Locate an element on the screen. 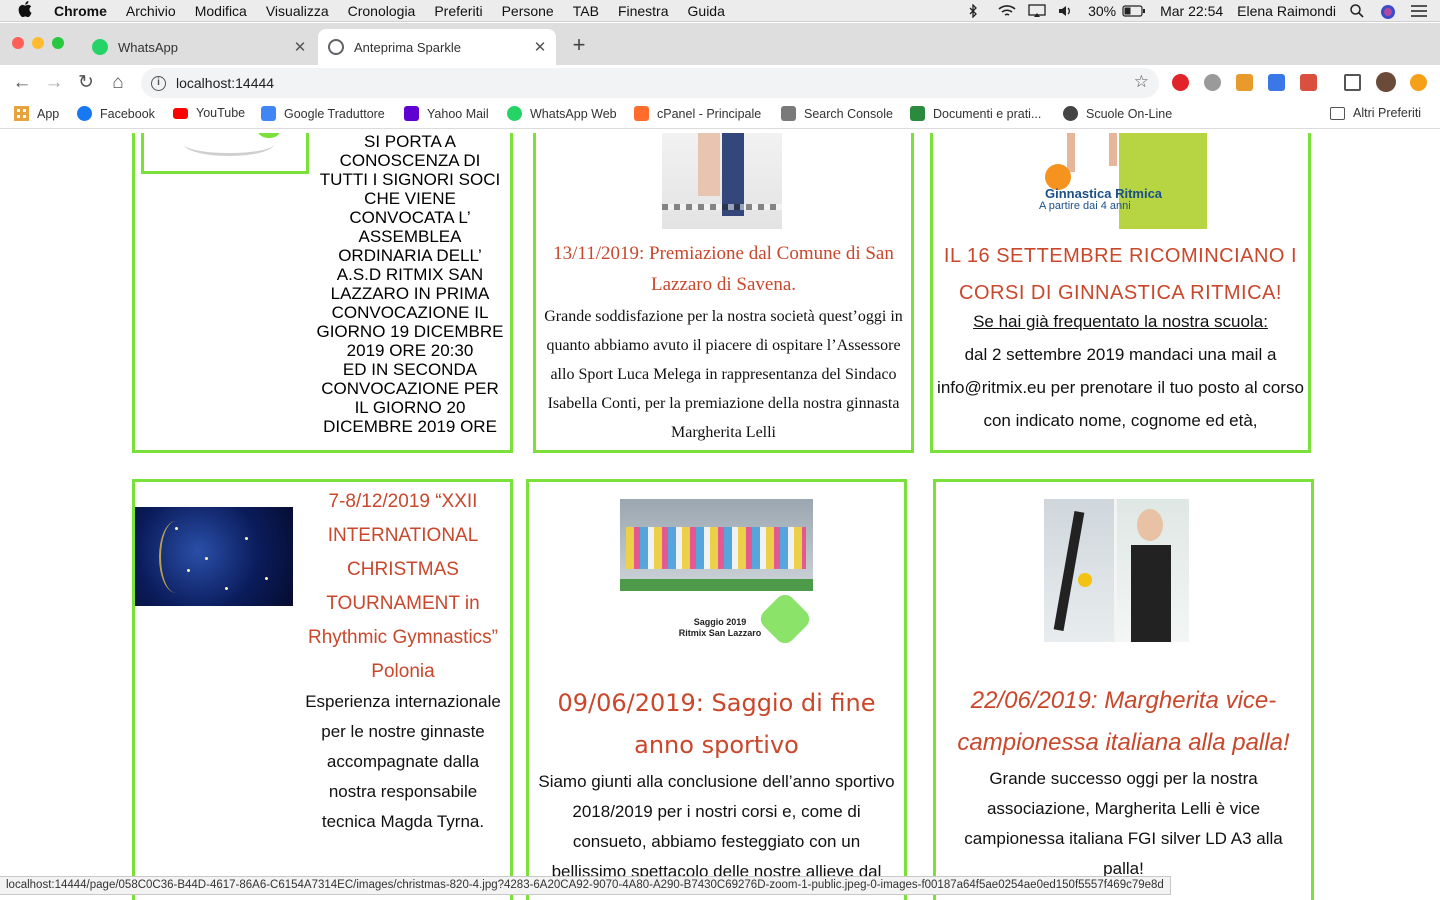 This screenshot has width=1440, height=900. home-button: ⌂ is located at coordinates (118, 83).